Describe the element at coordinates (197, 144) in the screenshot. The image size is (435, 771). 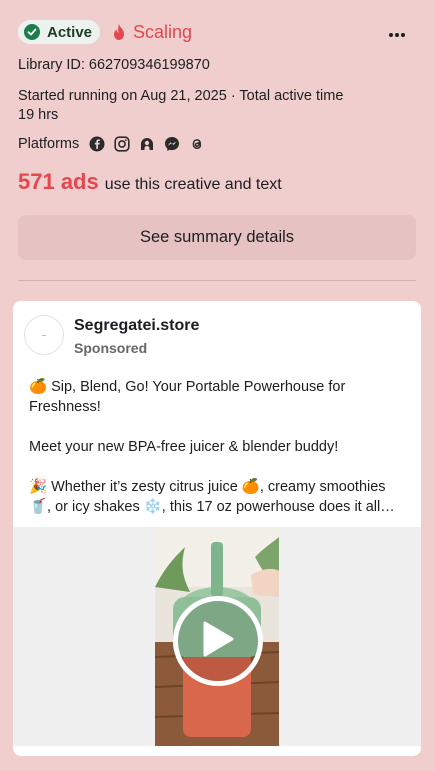
I see `threads-icon` at that location.